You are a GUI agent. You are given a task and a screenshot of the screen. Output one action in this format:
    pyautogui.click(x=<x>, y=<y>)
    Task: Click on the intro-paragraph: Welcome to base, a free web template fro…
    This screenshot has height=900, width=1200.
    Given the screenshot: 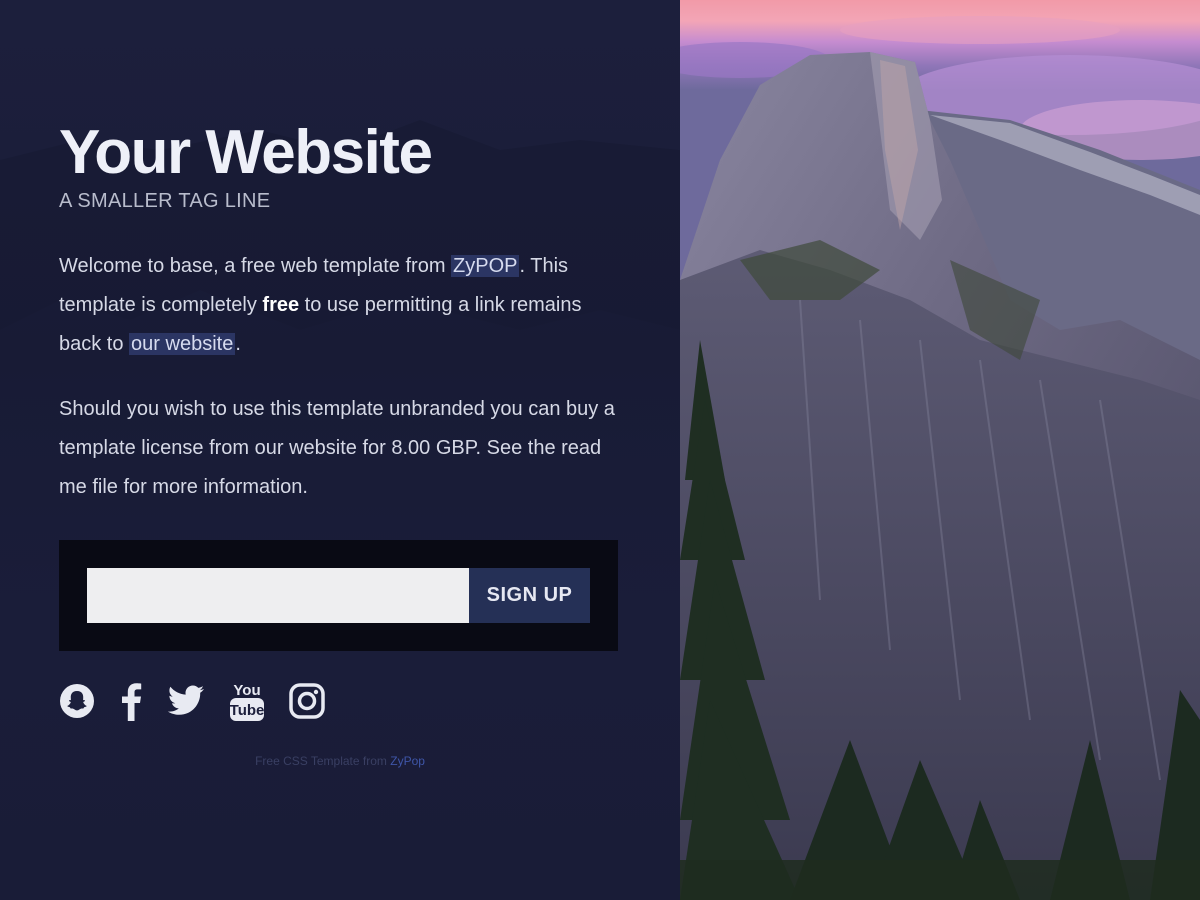 What is the action you would take?
    pyautogui.click(x=341, y=305)
    